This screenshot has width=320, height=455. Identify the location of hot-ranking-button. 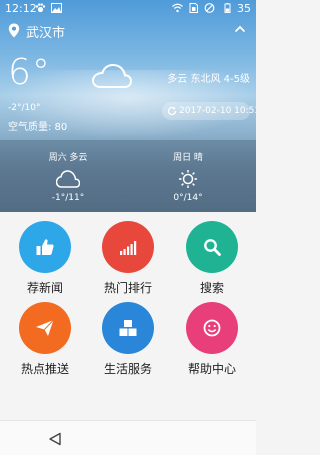
(128, 247).